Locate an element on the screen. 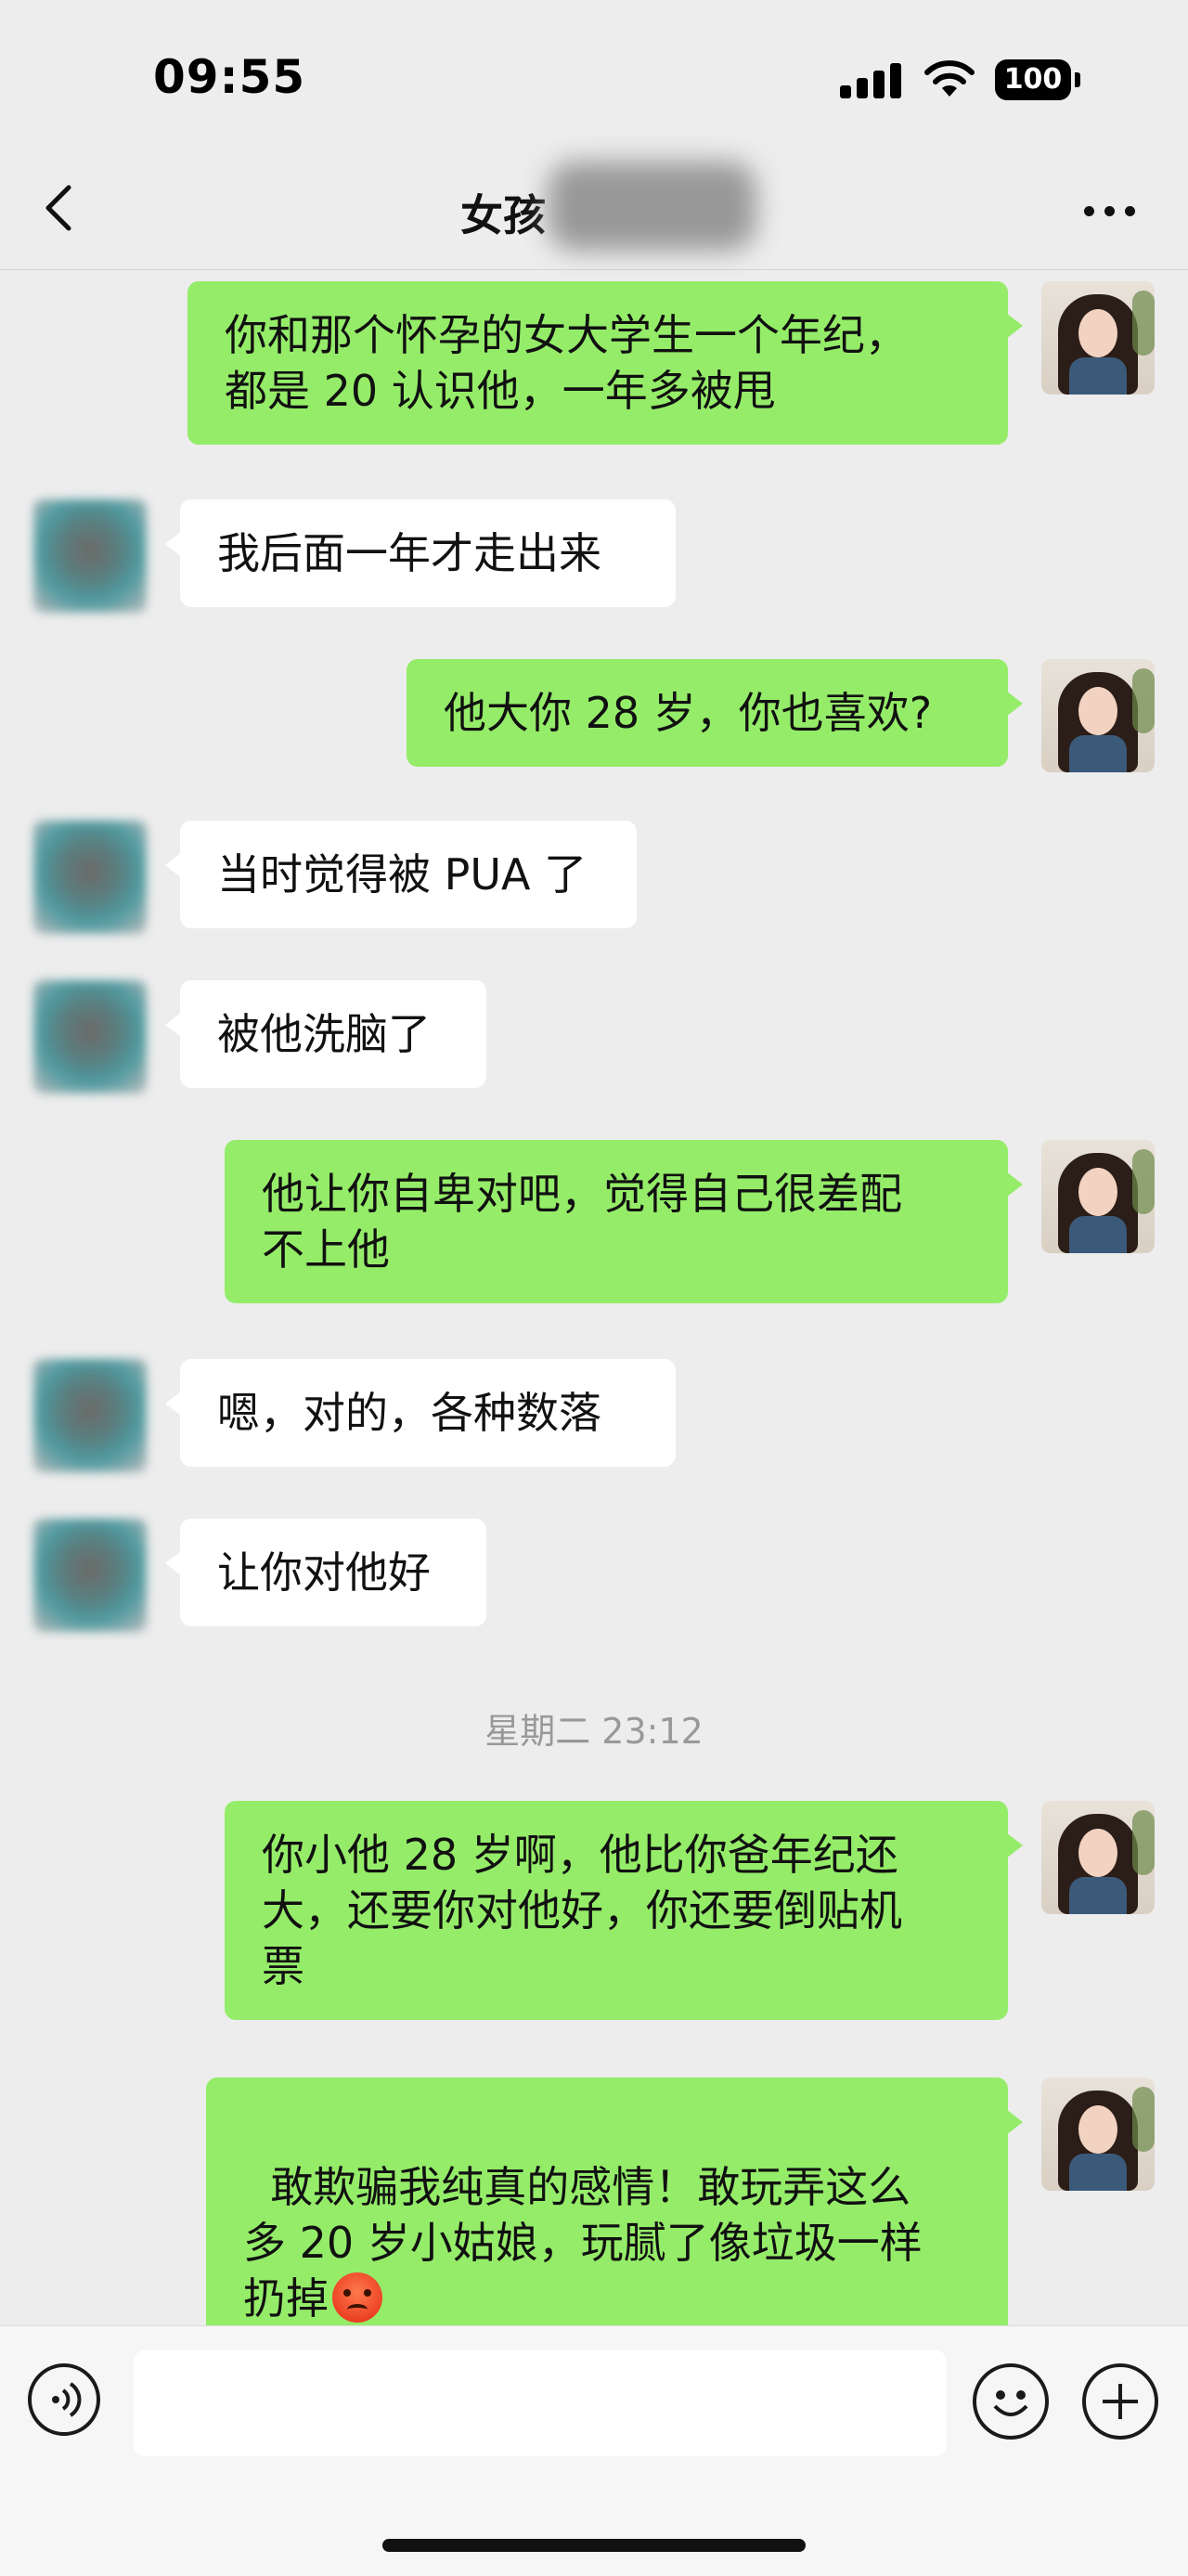 This screenshot has width=1188, height=2576. emoji-button is located at coordinates (1011, 2401).